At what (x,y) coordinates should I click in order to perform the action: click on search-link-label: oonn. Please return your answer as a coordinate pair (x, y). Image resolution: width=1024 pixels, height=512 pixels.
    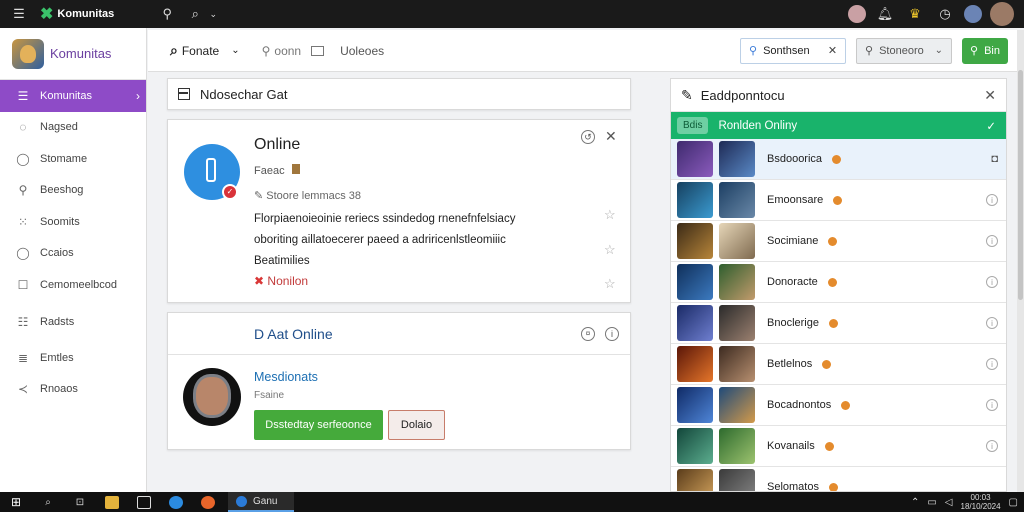
    Looking at the image, I should click on (288, 50).